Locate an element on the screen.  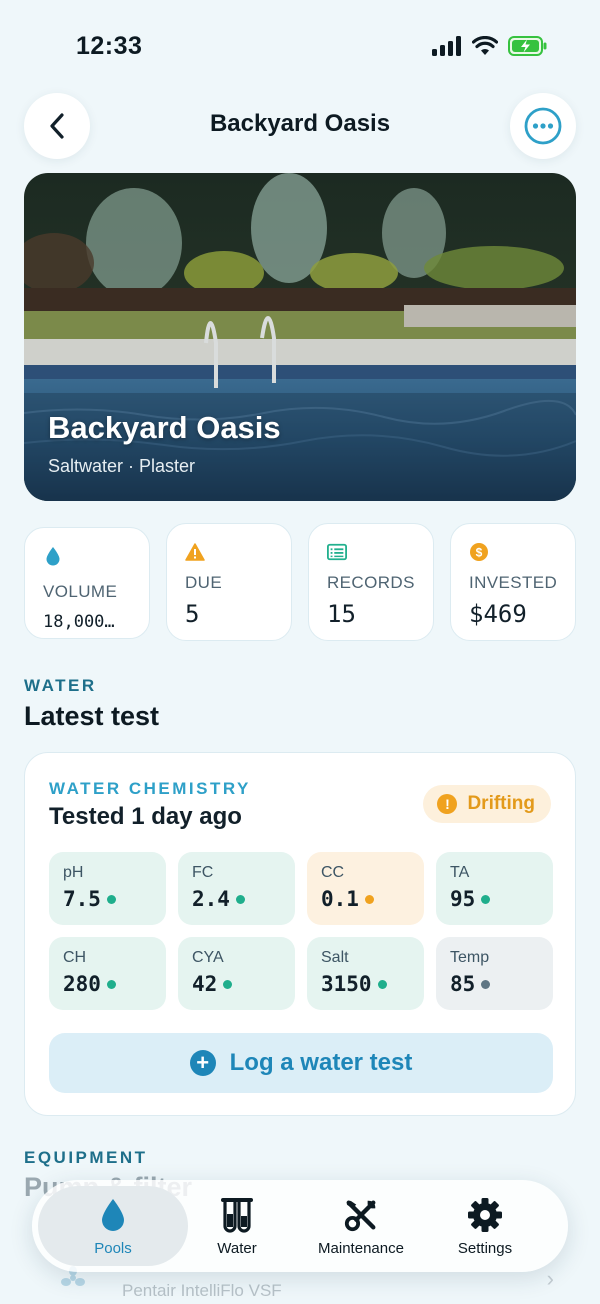
stat-card-records: RECORDS 15 is located at coordinates (371, 582).